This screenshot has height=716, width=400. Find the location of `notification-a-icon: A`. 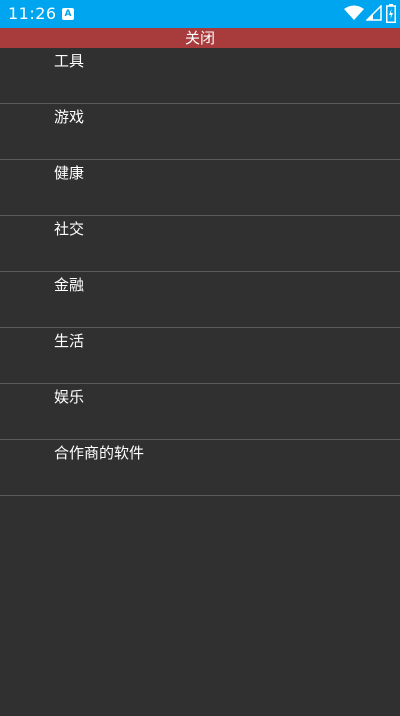

notification-a-icon: A is located at coordinates (68, 14).